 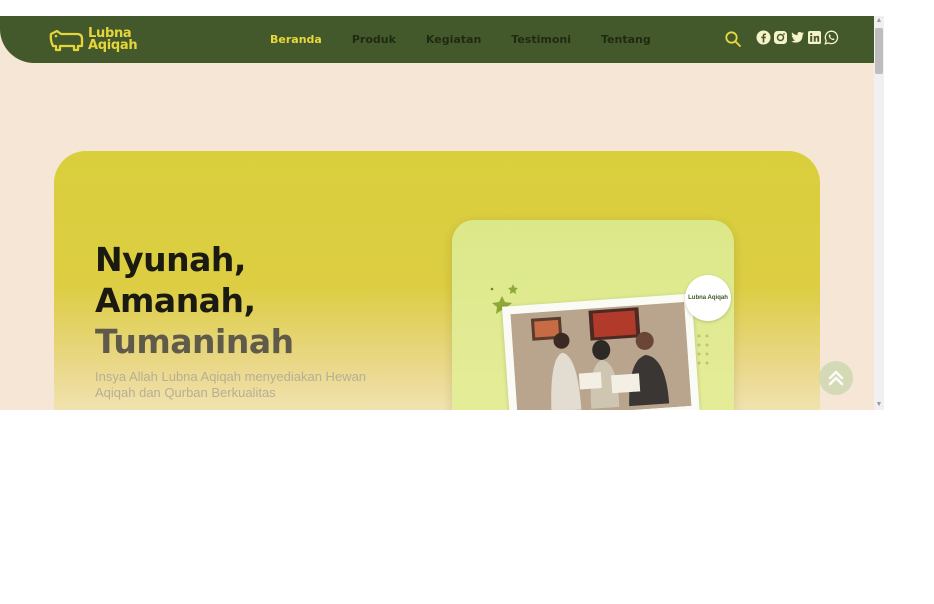 I want to click on hero-headline-line3: Tumaninah, so click(x=194, y=341).